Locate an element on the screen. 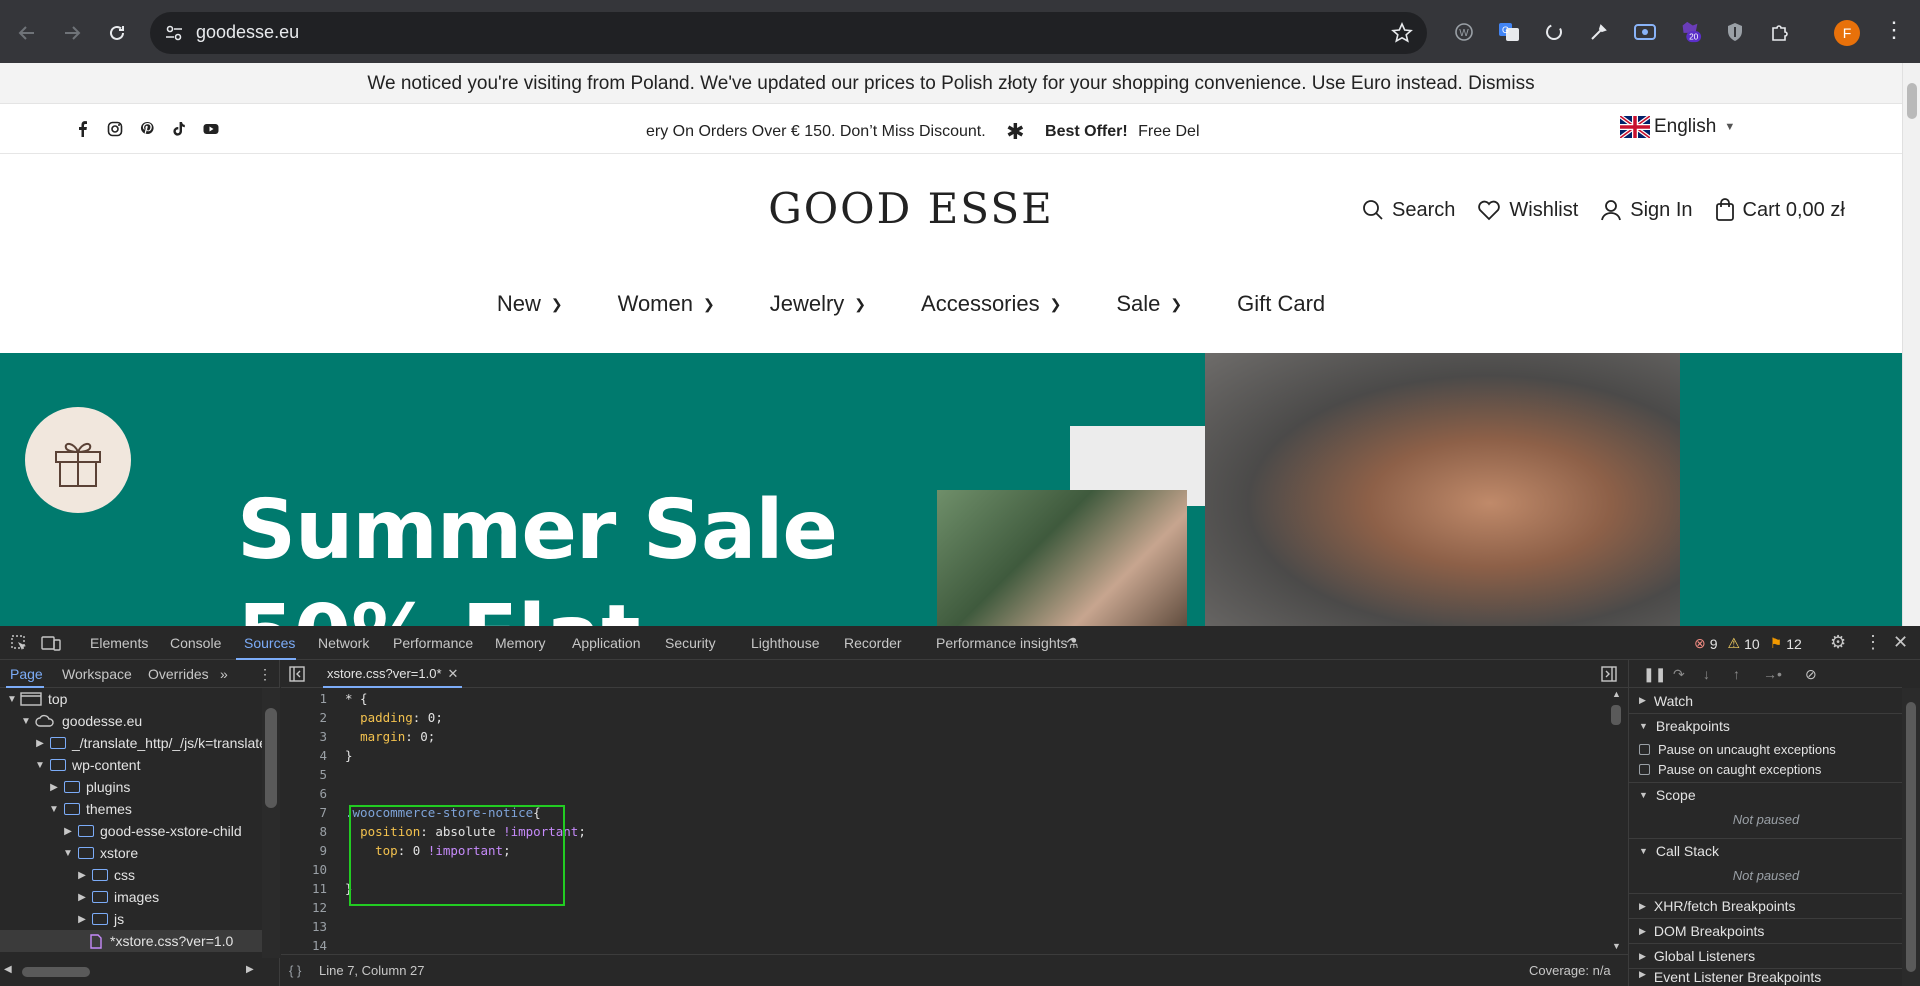 Image resolution: width=1920 pixels, height=986 pixels. tree-item-translate: ▶ _/translate_http/_/js/k=translate is located at coordinates (131, 743).